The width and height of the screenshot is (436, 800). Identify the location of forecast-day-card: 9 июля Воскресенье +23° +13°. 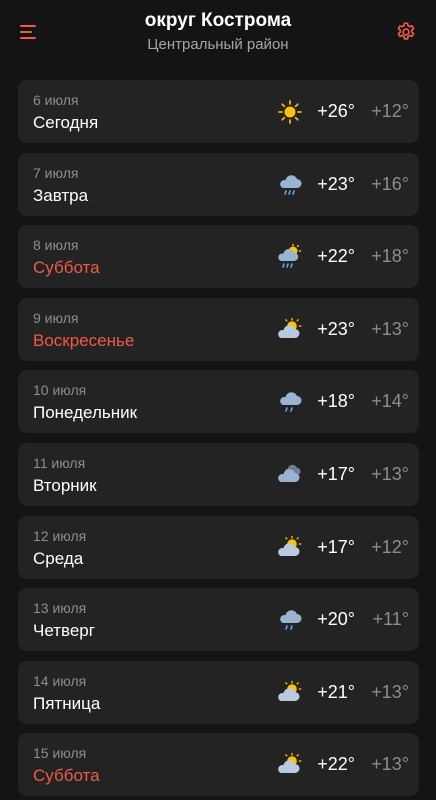
(218, 329).